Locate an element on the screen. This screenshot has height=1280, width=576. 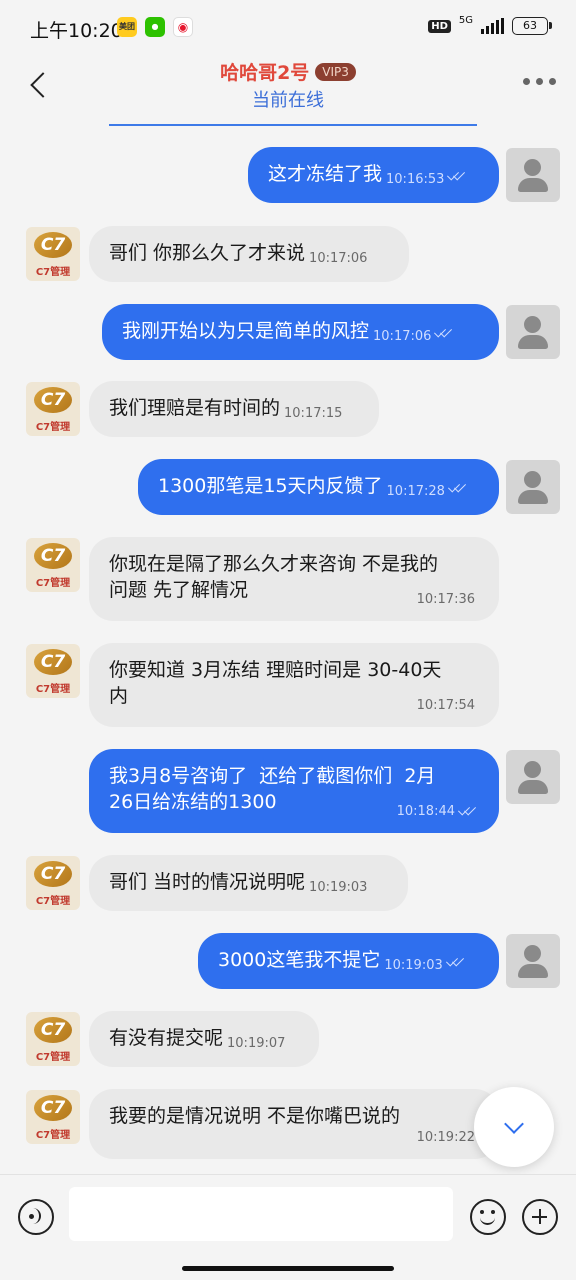
vip-badge: VIP3 is located at coordinates (335, 72).